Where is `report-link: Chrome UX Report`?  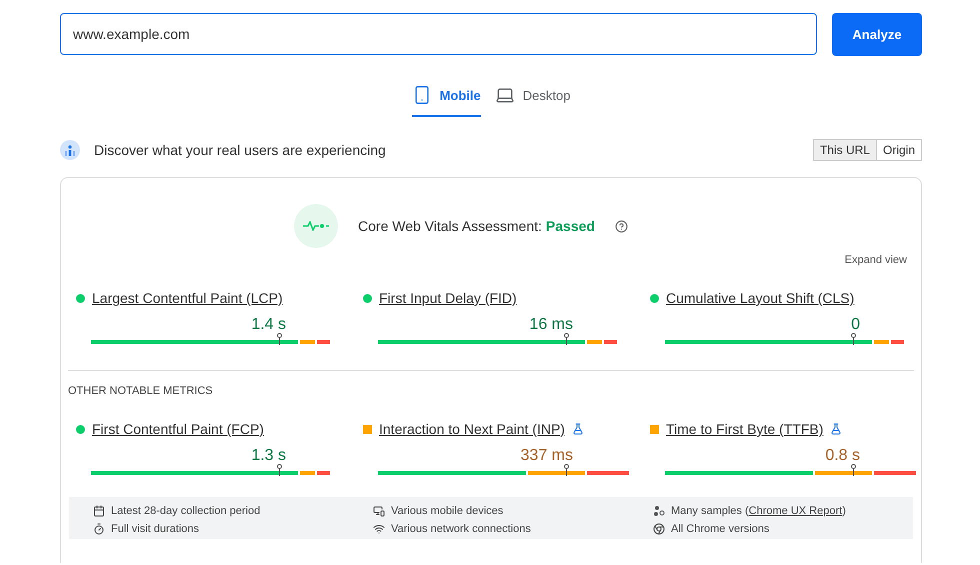
report-link: Chrome UX Report is located at coordinates (795, 511).